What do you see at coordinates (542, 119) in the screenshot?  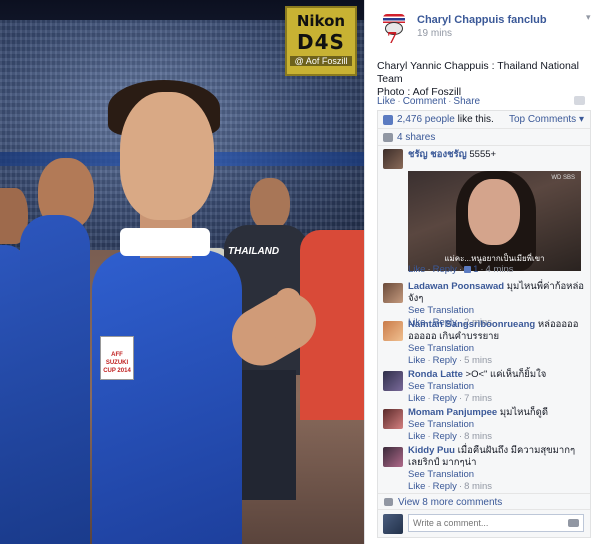 I see `top-comments-label: Top Comments` at bounding box center [542, 119].